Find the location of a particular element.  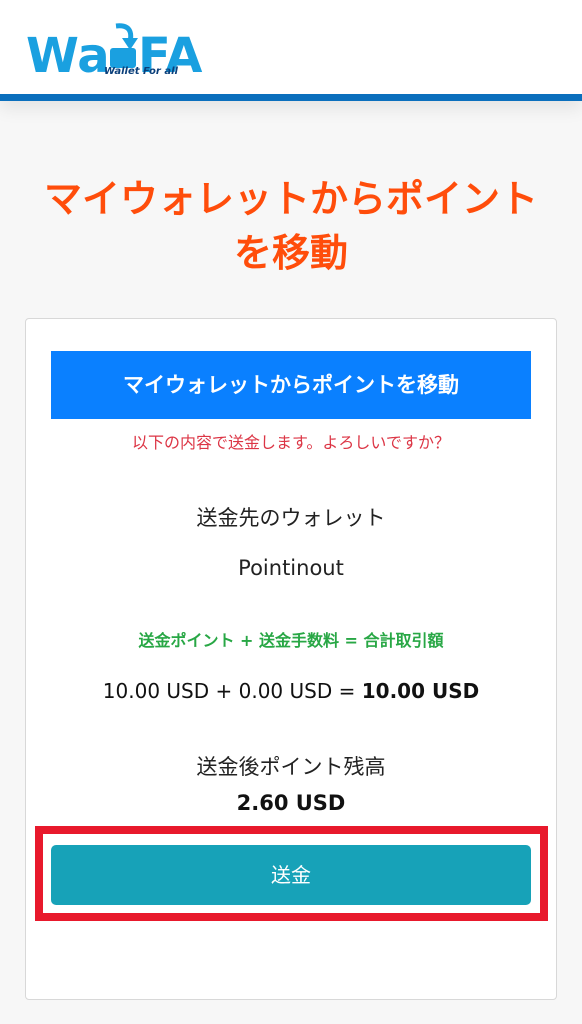

amount-total: 10.00 USD is located at coordinates (420, 691).